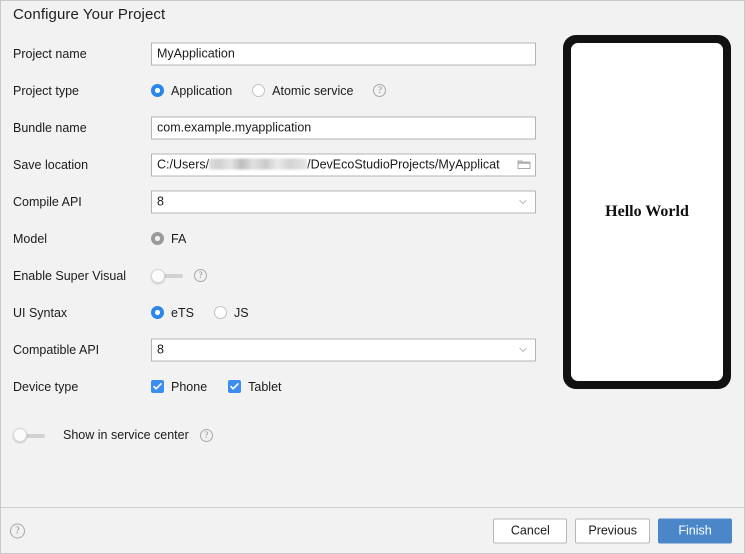  What do you see at coordinates (275, 275) in the screenshot?
I see `row-enable-super-visual: Enable Super Visual ?` at bounding box center [275, 275].